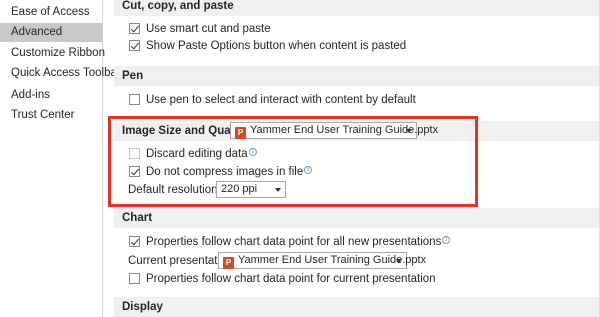 The width and height of the screenshot is (600, 317). Describe the element at coordinates (134, 278) in the screenshot. I see `follow-current-checkbox` at that location.